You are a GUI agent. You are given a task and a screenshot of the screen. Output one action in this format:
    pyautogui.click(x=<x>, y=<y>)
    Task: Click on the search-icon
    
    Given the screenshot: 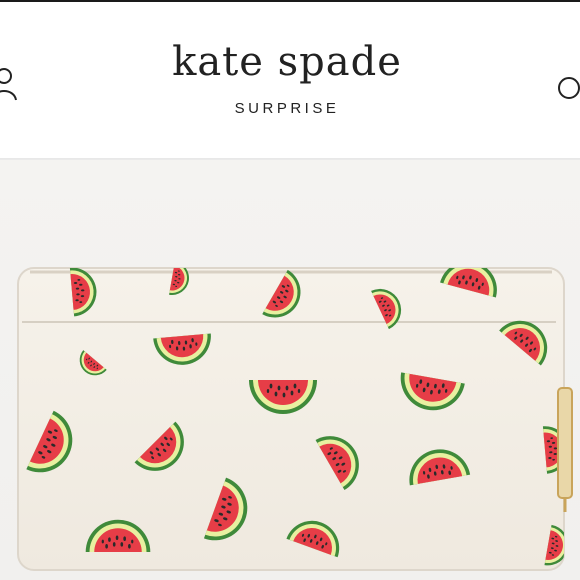 What is the action you would take?
    pyautogui.click(x=568, y=89)
    